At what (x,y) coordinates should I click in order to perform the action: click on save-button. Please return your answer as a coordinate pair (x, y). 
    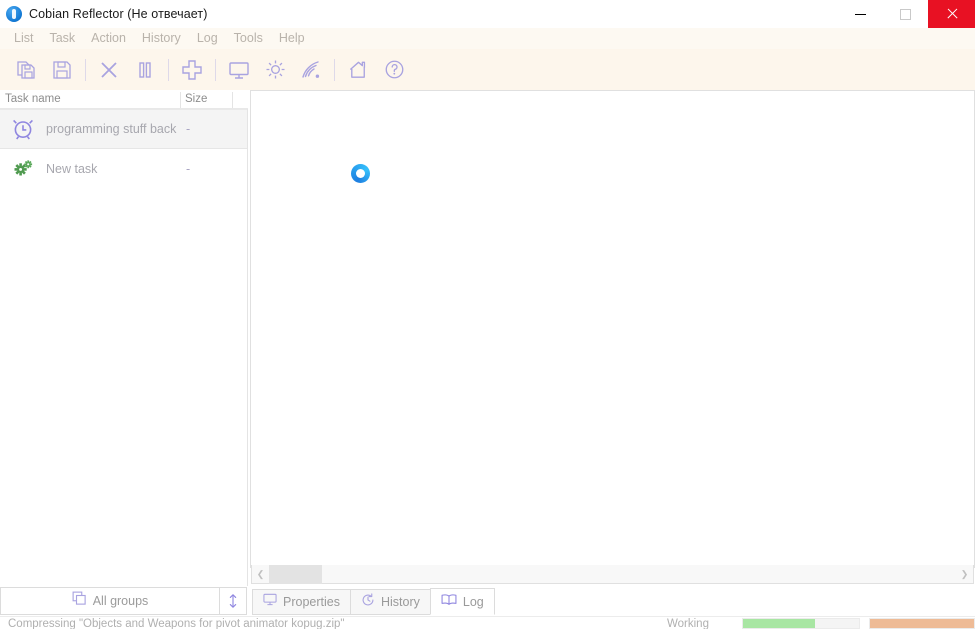
    Looking at the image, I should click on (62, 70).